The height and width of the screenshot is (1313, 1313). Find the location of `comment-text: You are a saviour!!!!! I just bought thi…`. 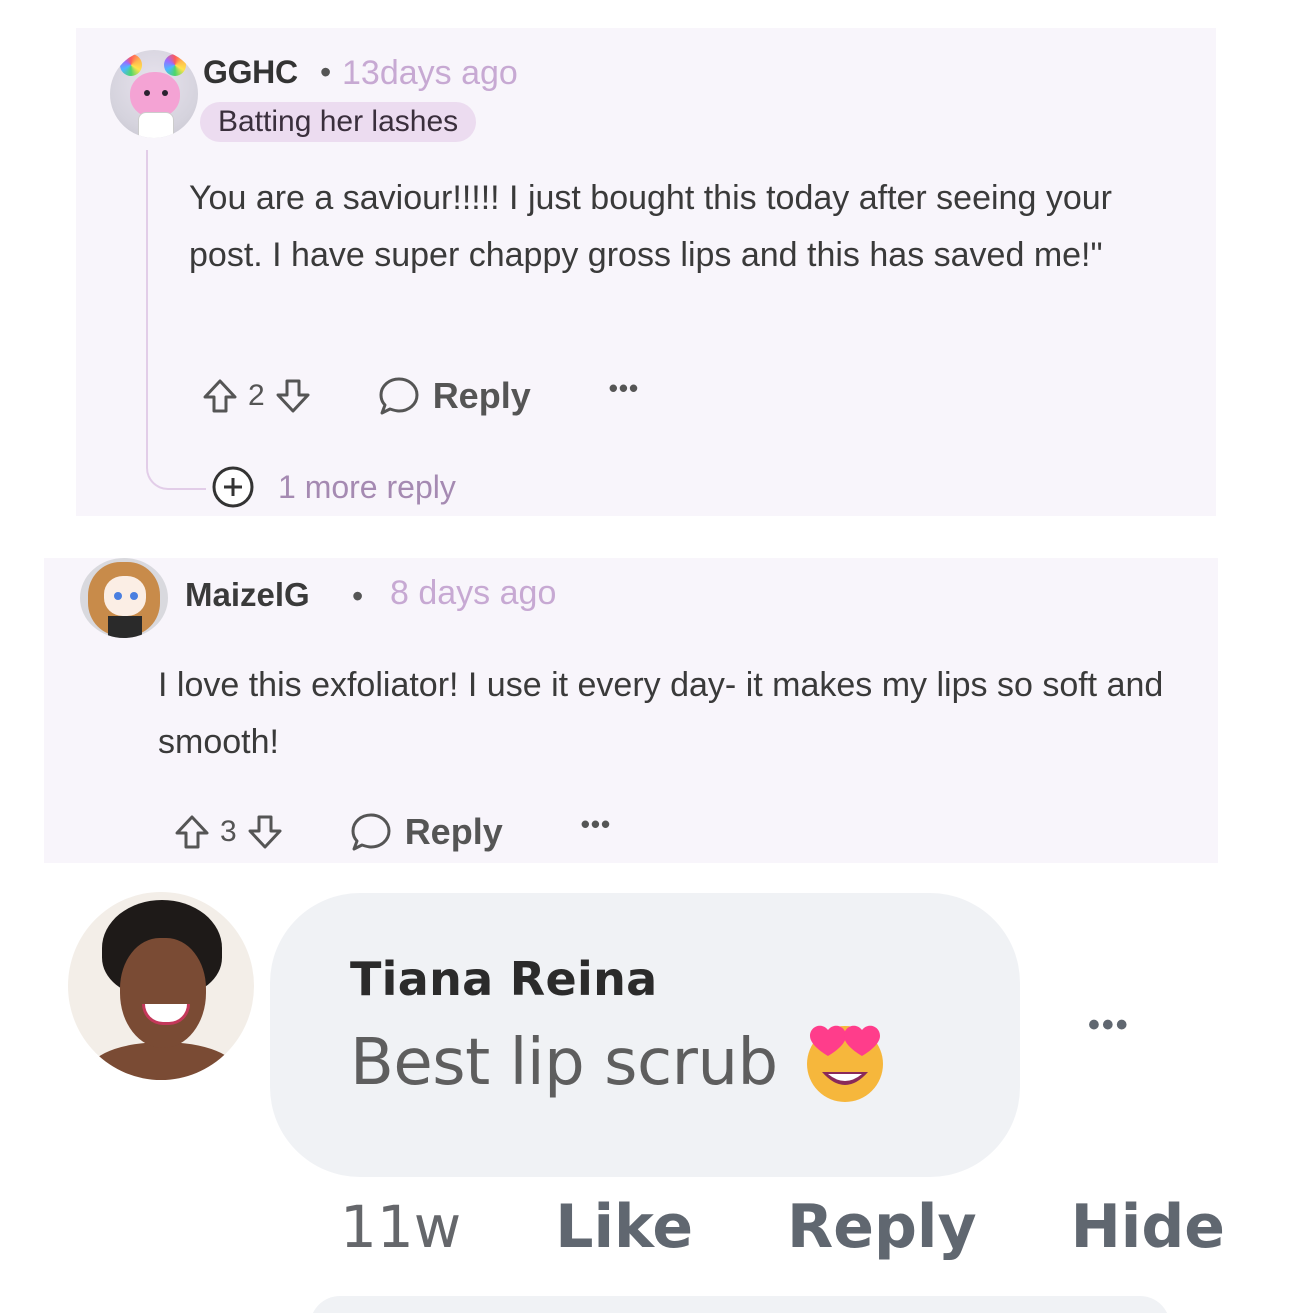

comment-text: You are a saviour!!!!! I just bought thi… is located at coordinates (650, 226).